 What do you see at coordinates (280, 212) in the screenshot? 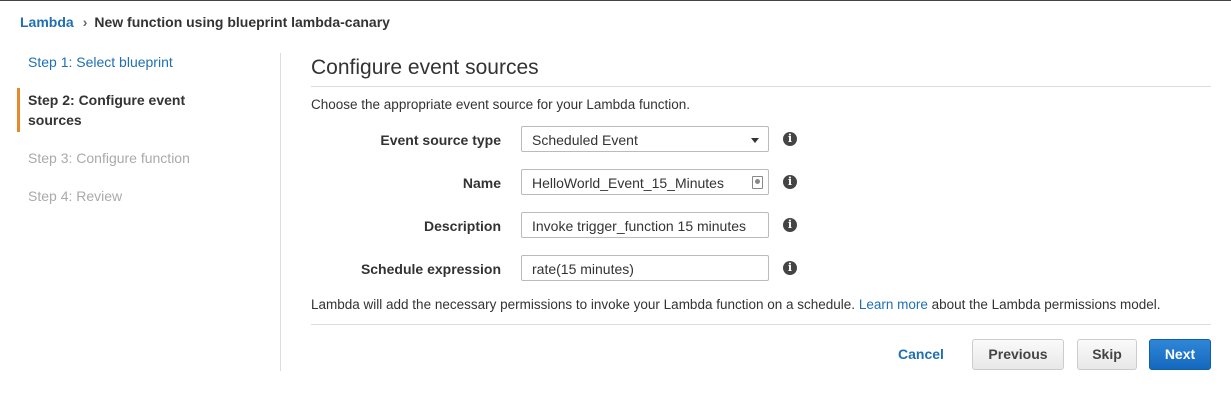
I see `sidebar-divider` at bounding box center [280, 212].